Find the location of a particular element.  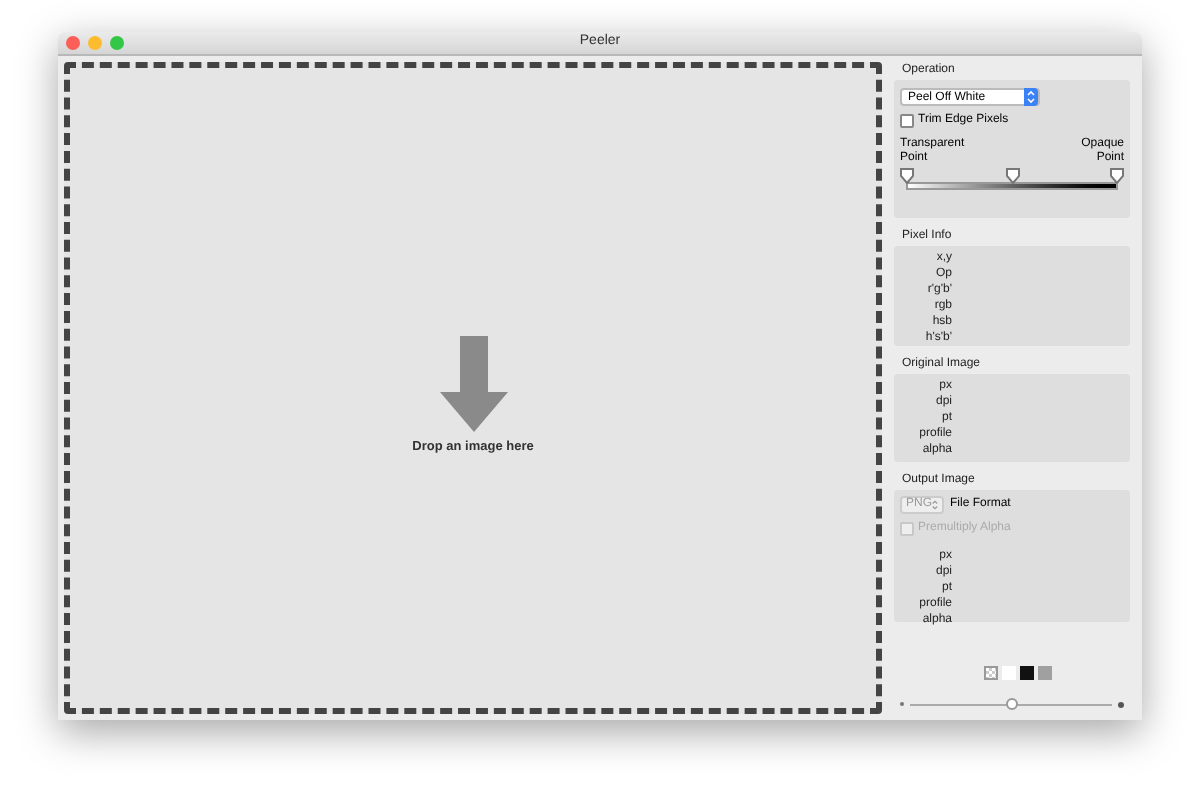

checker-swatch is located at coordinates (991, 673).